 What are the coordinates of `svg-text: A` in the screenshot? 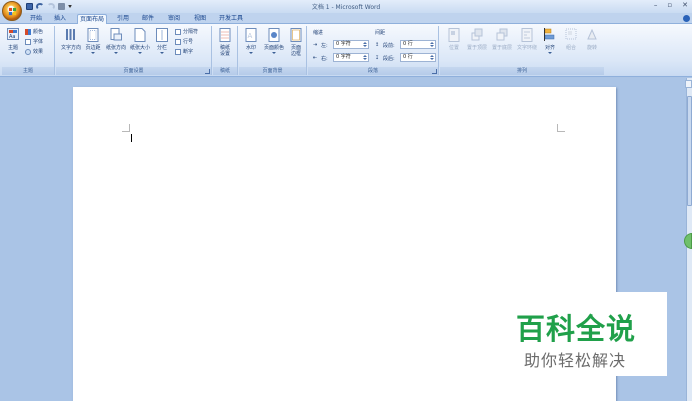 It's located at (250, 36).